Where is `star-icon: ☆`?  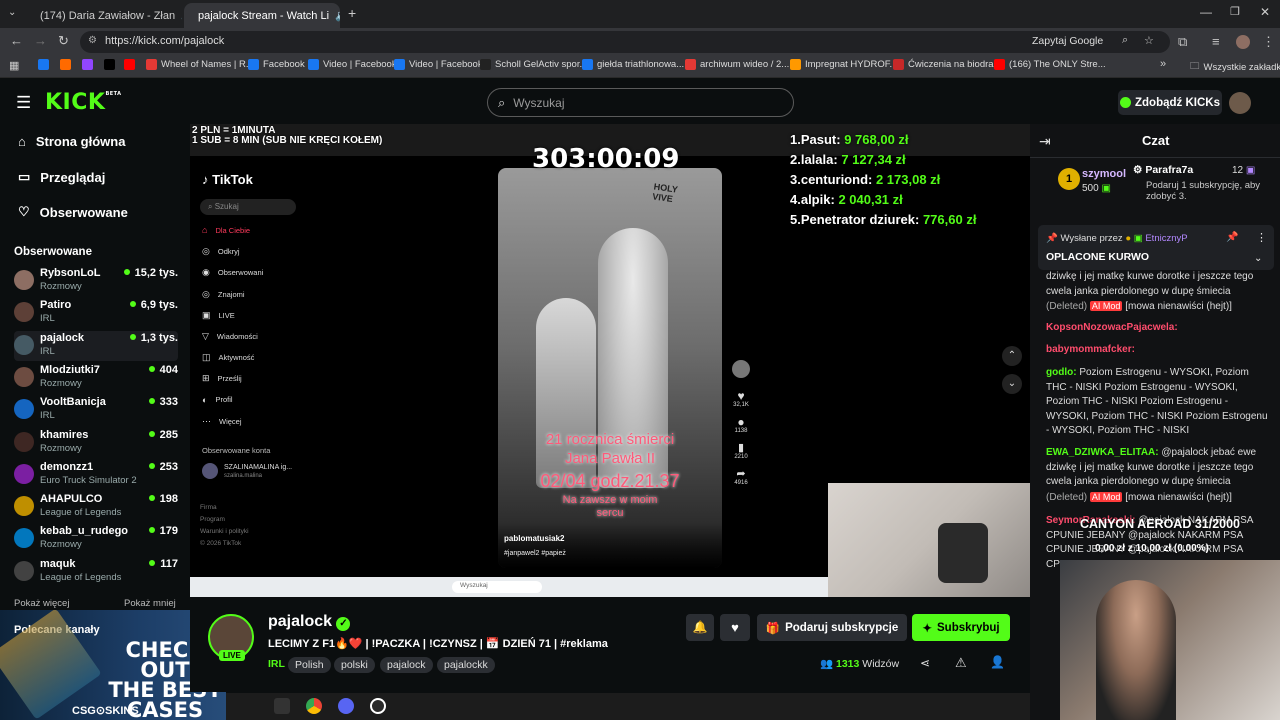
star-icon: ☆ is located at coordinates (1149, 40).